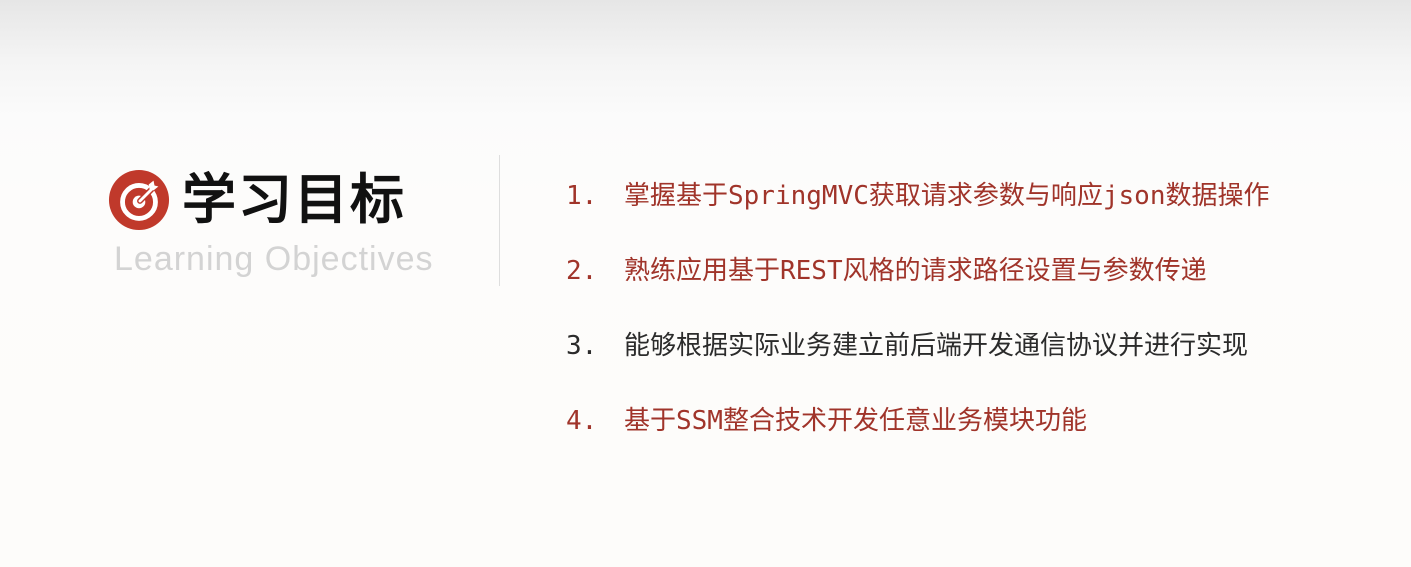 This screenshot has height=567, width=1411. Describe the element at coordinates (582, 196) in the screenshot. I see `objective-number: 1.` at that location.